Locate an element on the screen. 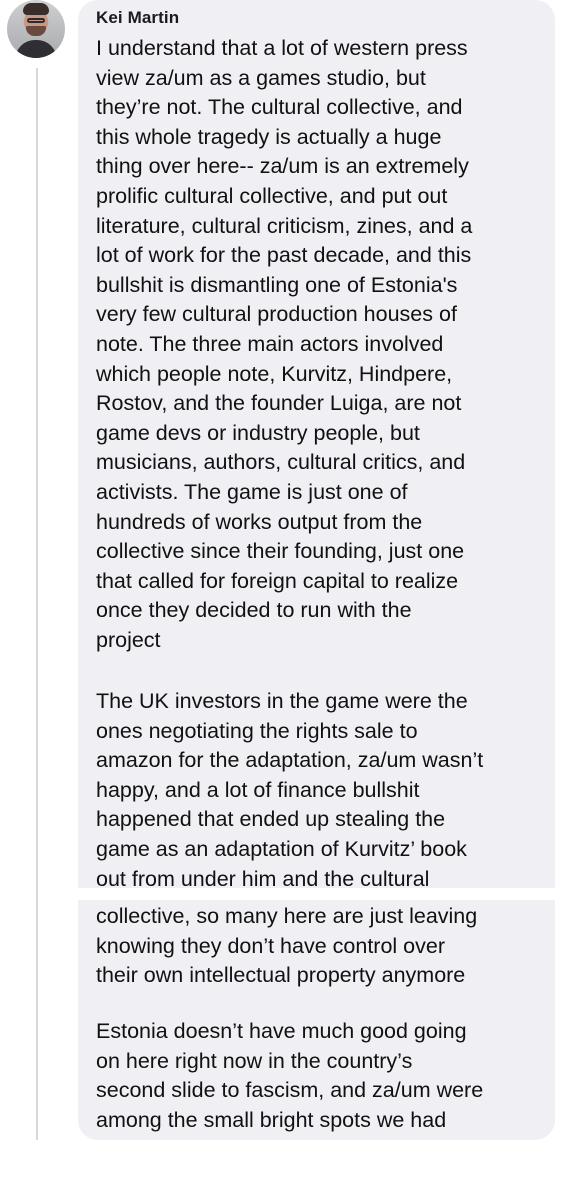  avatar-glasses is located at coordinates (36, 20).